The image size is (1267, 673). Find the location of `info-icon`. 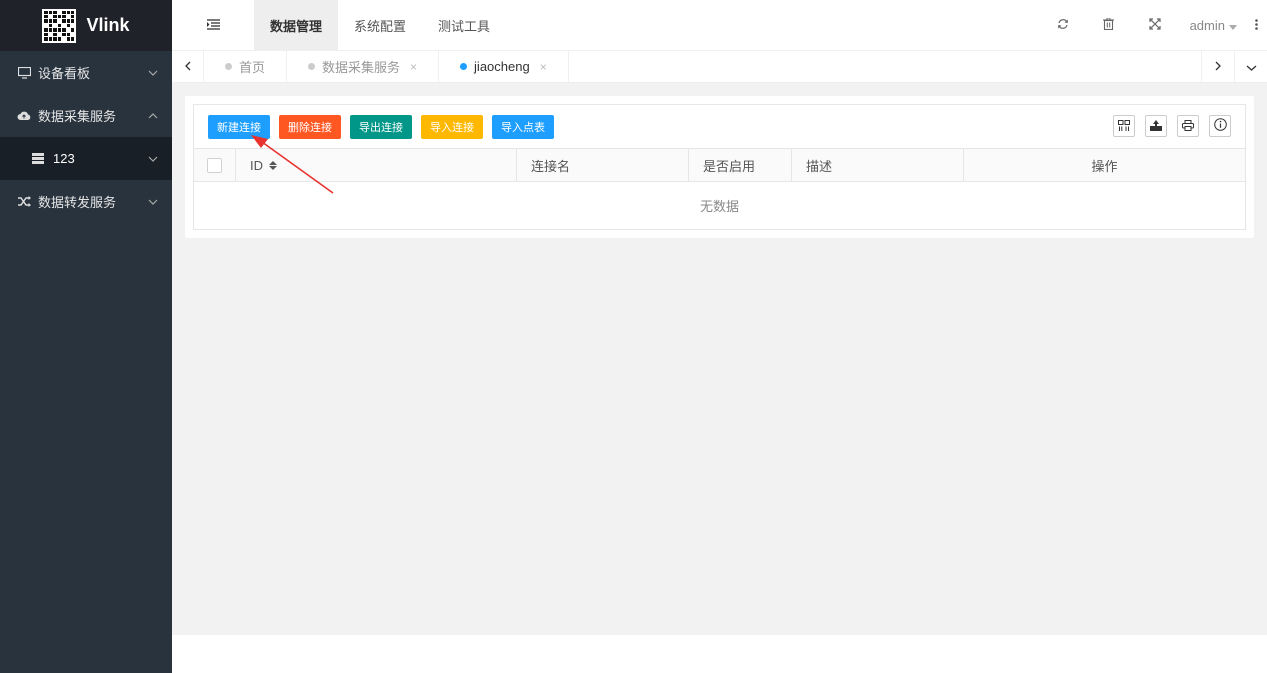

info-icon is located at coordinates (1220, 126).